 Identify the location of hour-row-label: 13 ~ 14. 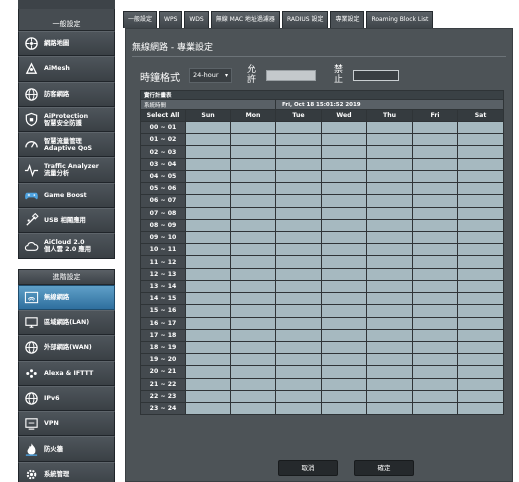
(163, 286).